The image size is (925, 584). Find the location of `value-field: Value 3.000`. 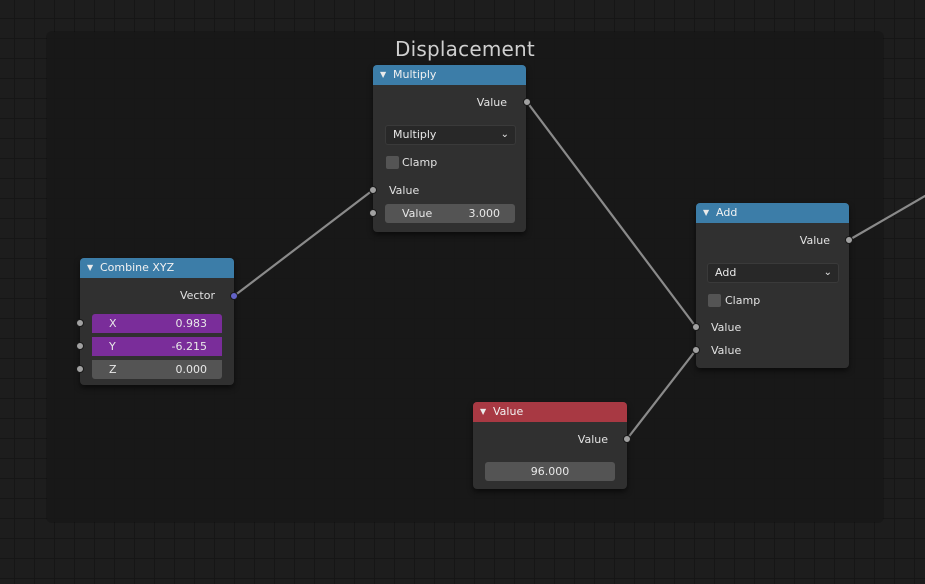

value-field: Value 3.000 is located at coordinates (450, 213).